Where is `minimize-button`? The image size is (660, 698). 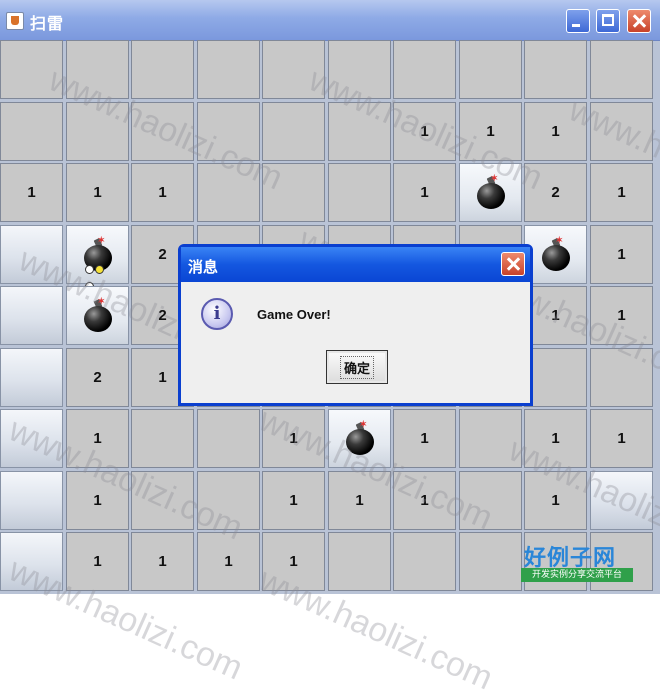 minimize-button is located at coordinates (578, 21).